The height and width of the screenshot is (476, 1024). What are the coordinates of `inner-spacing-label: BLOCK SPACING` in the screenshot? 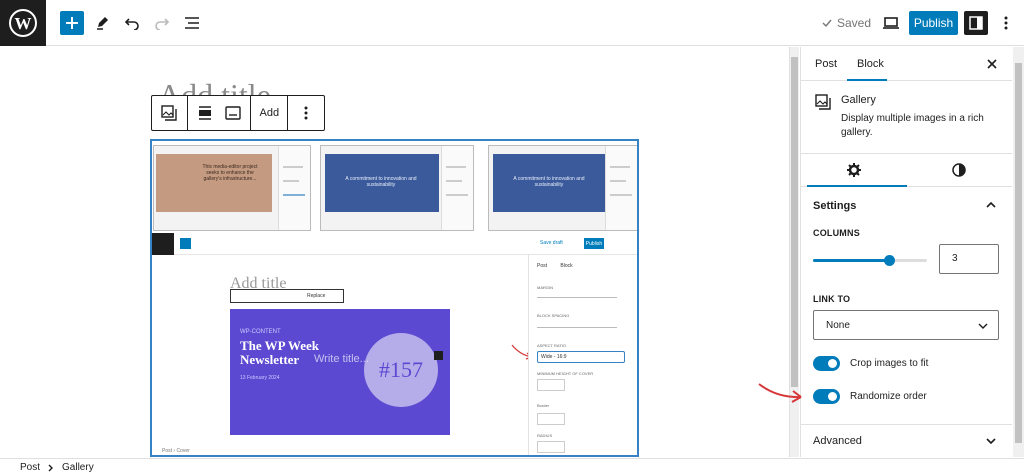 It's located at (553, 315).